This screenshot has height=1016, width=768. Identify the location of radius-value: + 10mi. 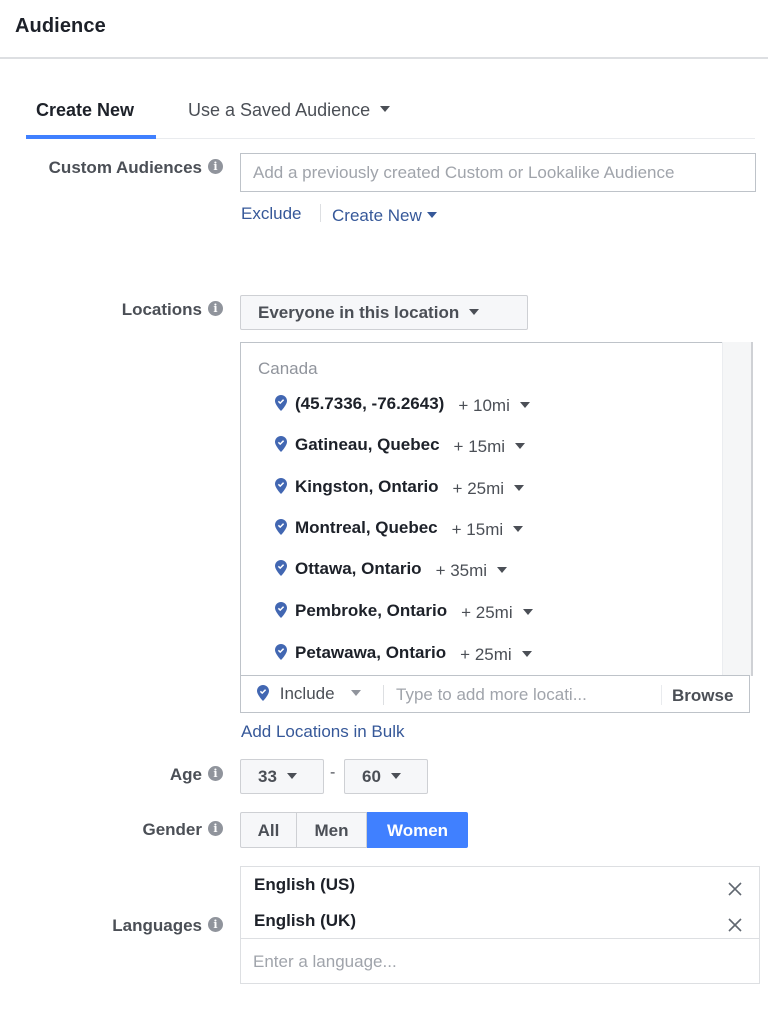
(484, 405).